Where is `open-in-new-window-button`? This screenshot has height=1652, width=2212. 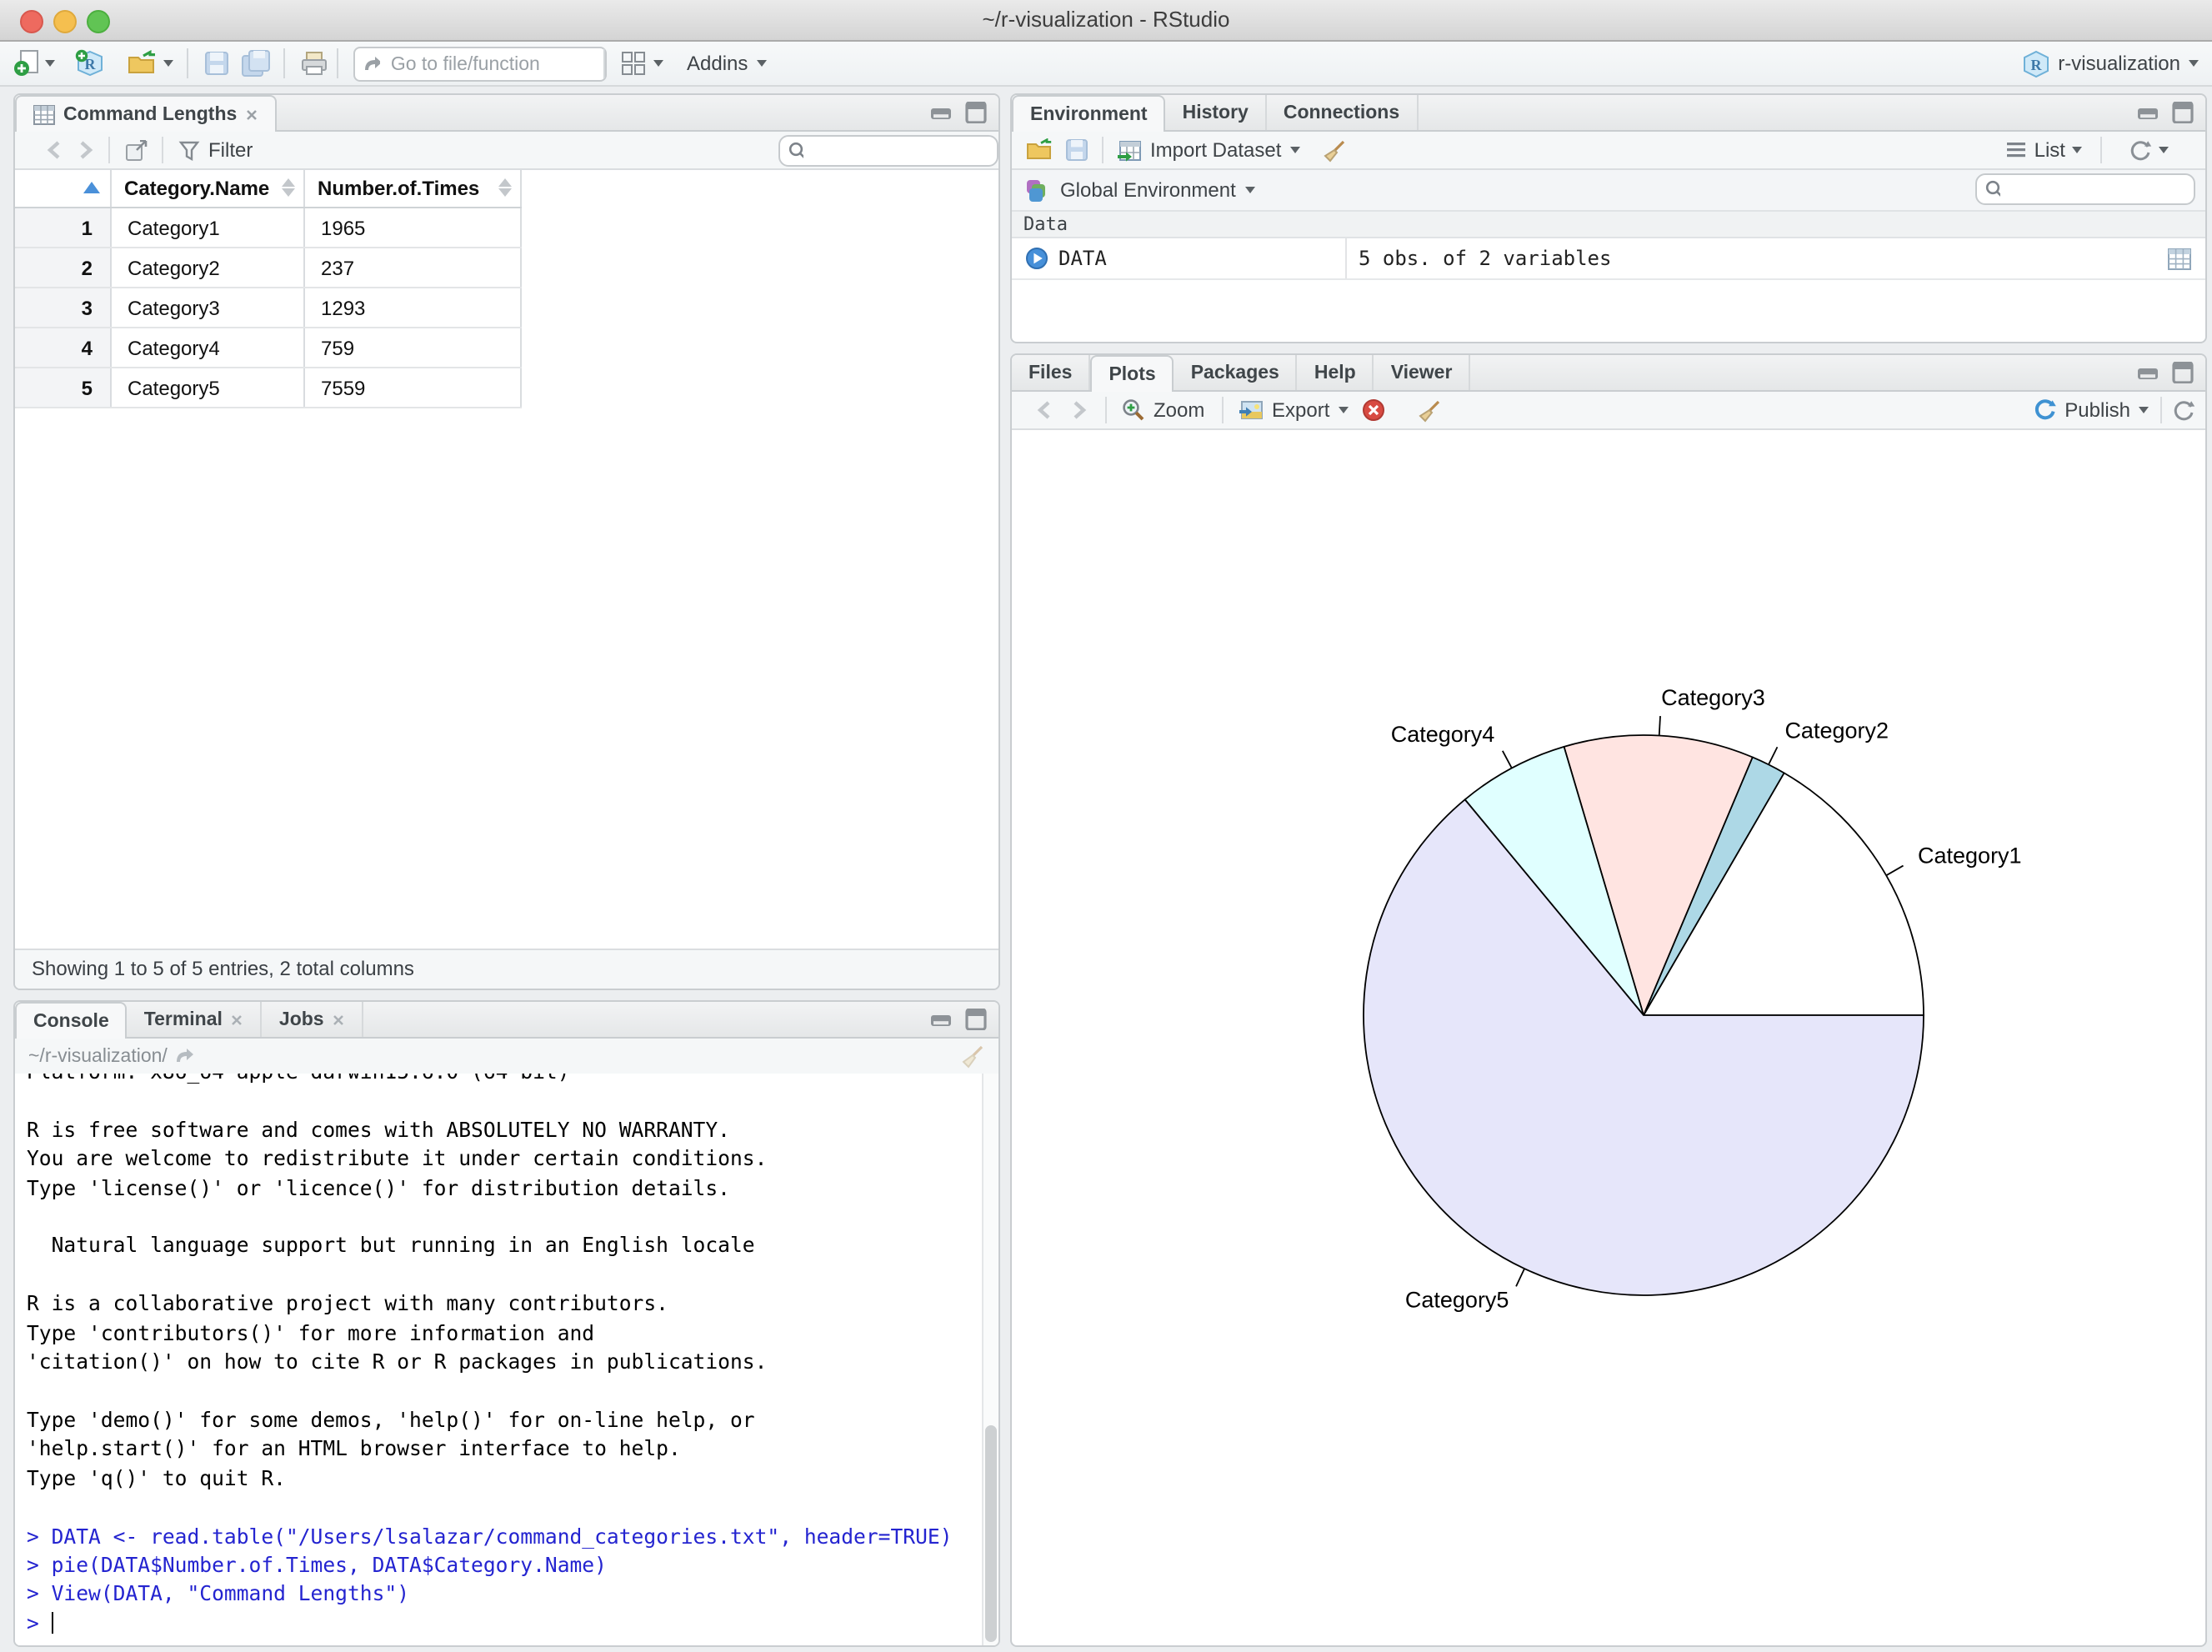 open-in-new-window-button is located at coordinates (136, 150).